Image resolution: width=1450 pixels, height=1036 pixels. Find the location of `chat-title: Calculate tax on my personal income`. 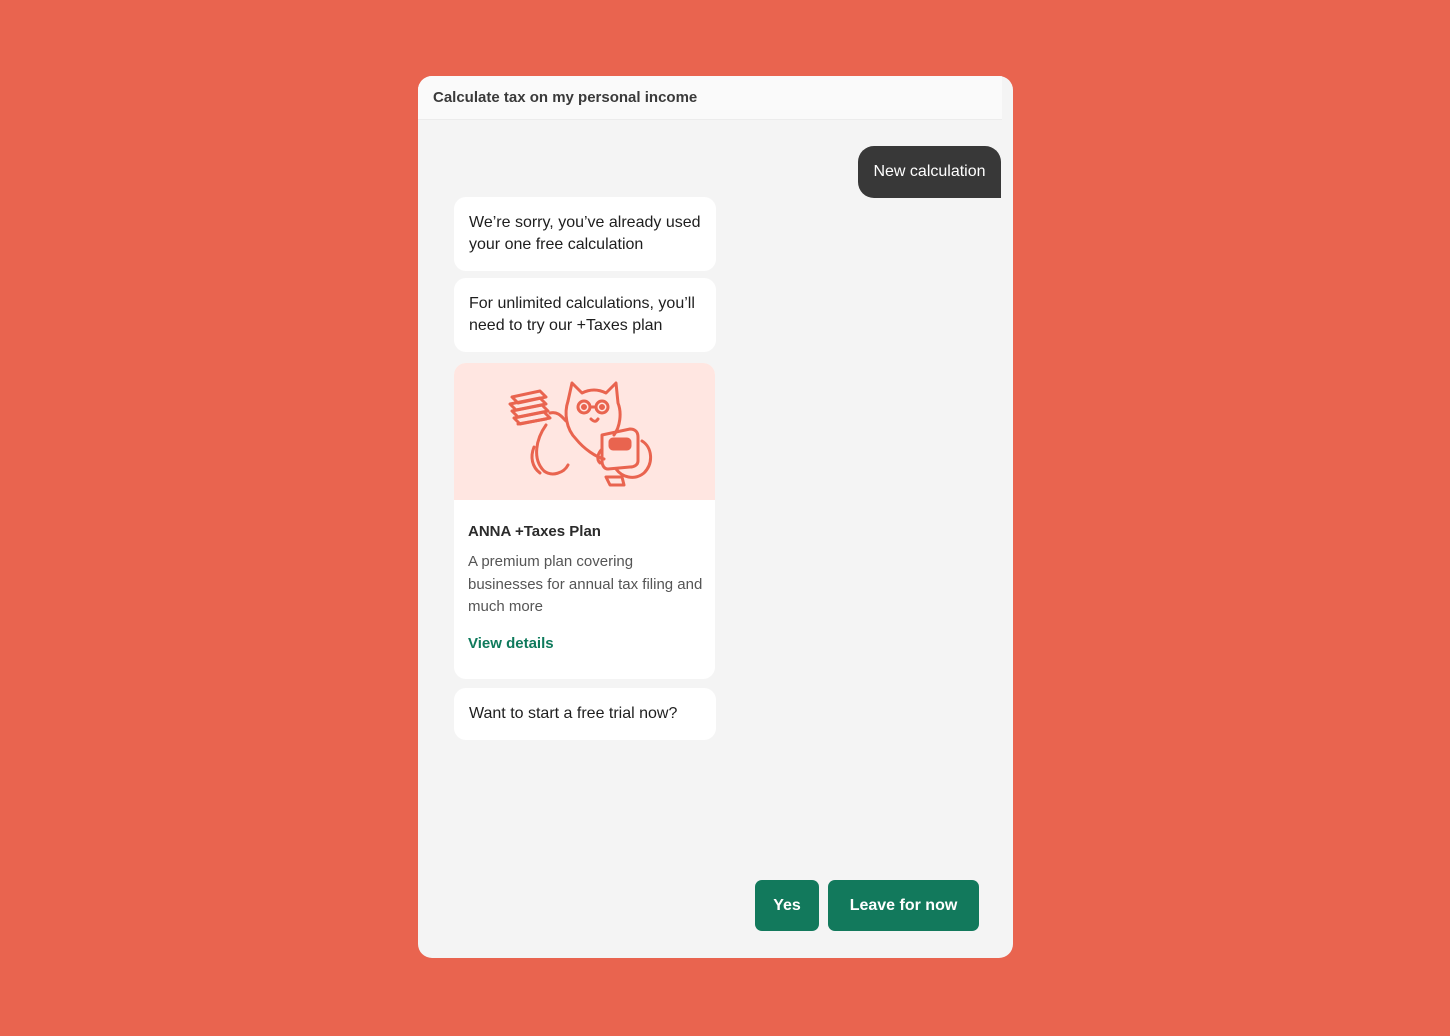

chat-title: Calculate tax on my personal income is located at coordinates (565, 97).